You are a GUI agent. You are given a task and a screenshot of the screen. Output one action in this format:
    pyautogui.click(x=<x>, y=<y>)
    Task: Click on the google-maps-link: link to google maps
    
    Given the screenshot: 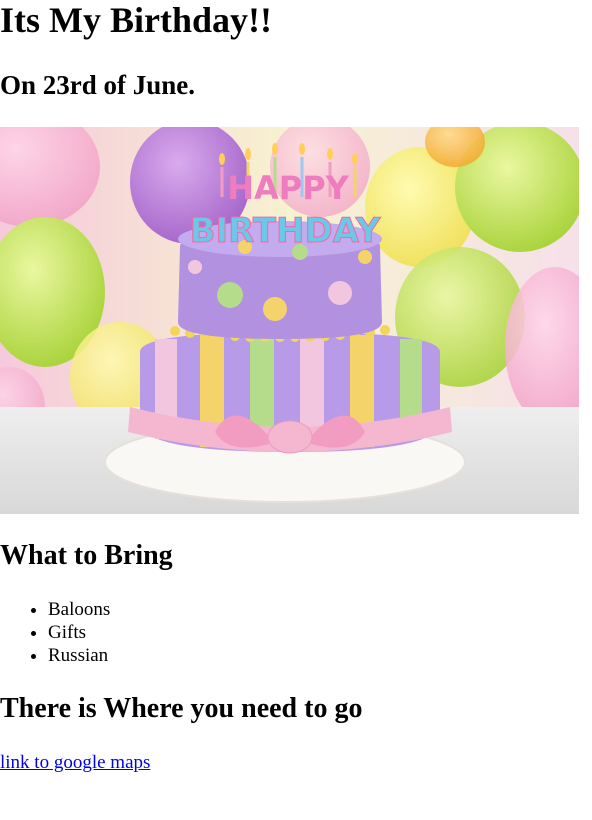 What is the action you would take?
    pyautogui.click(x=75, y=763)
    